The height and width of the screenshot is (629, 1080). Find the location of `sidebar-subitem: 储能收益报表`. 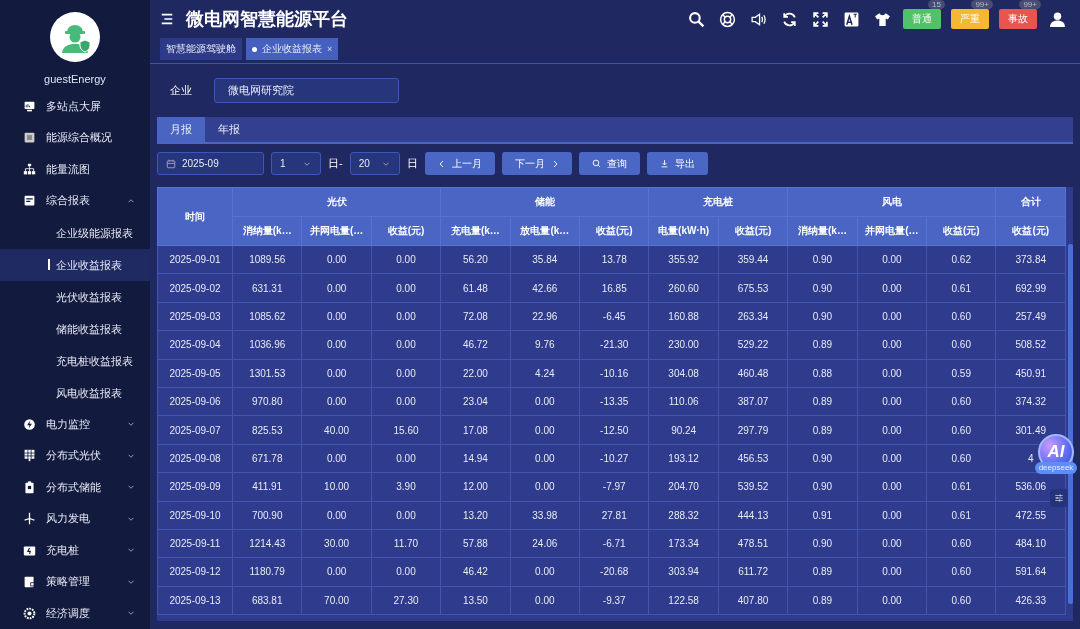

sidebar-subitem: 储能收益报表 is located at coordinates (75, 328).